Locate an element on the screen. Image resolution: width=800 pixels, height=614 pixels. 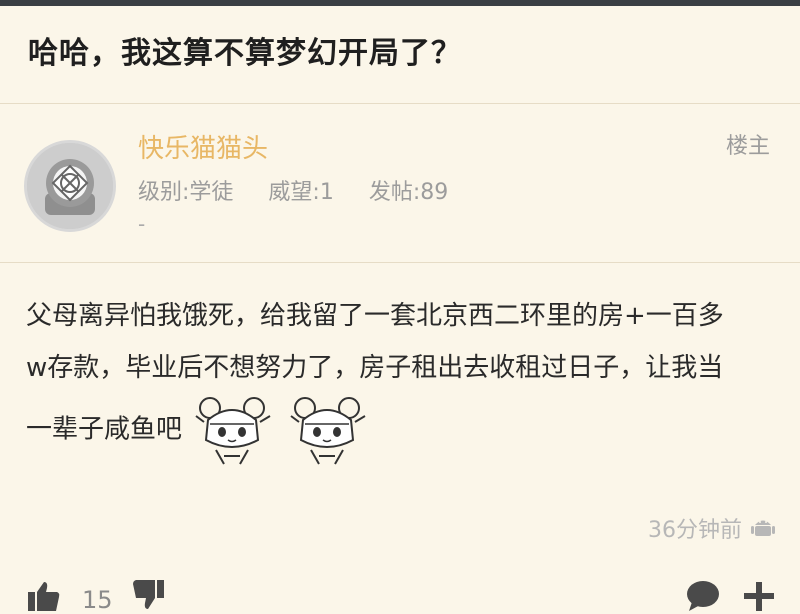
diving-helmet-avatar-icon is located at coordinates (70, 186).